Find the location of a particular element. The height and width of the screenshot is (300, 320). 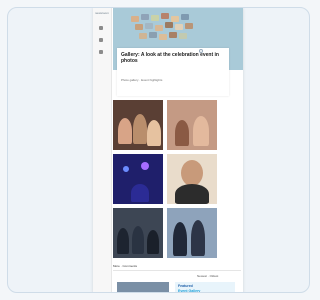

comments-heading: More · Comments is located at coordinates (125, 266).